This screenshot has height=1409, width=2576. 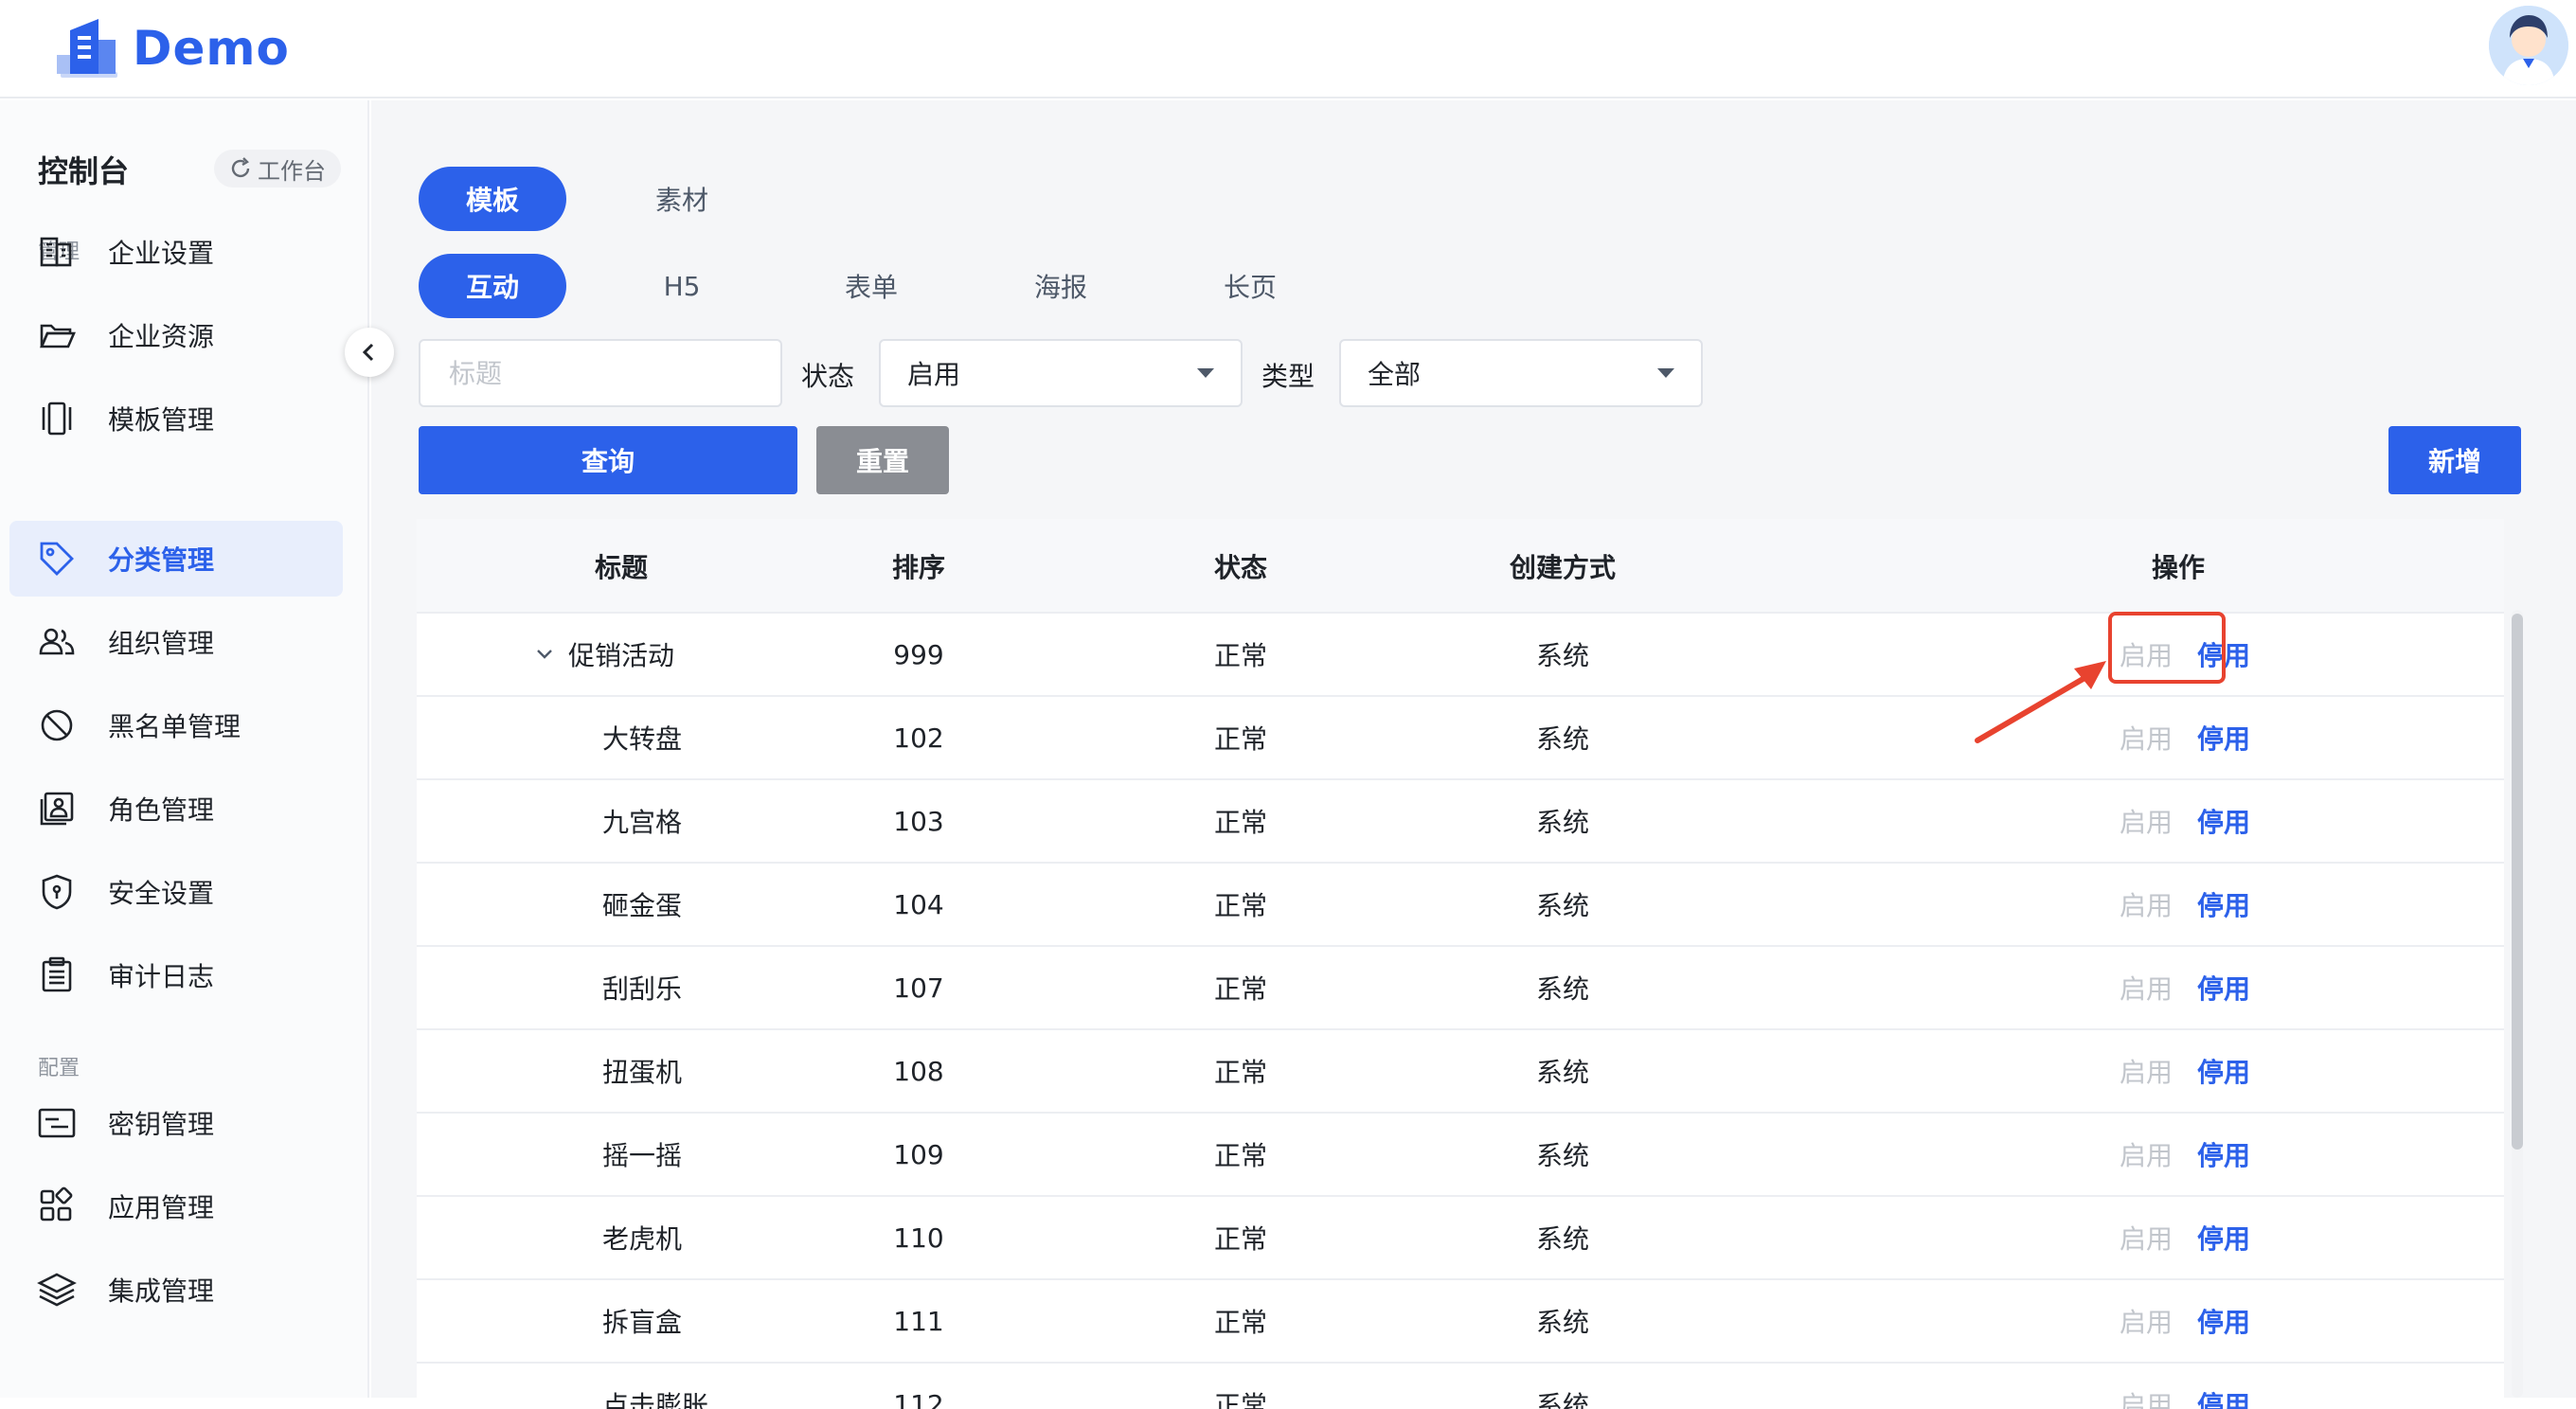 What do you see at coordinates (1562, 567) in the screenshot?
I see `column-header-method: 创建方式` at bounding box center [1562, 567].